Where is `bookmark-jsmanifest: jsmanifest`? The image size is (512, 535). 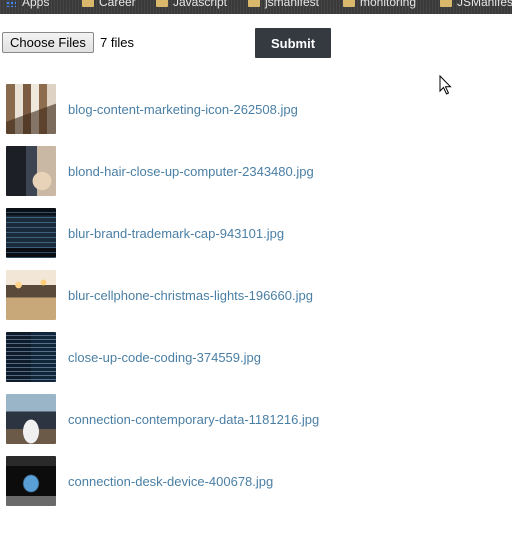
bookmark-jsmanifest: jsmanifest is located at coordinates (283, 4).